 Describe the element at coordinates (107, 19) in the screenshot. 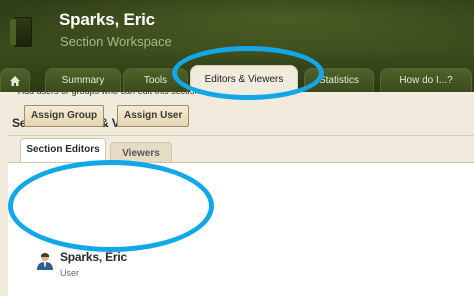

I see `workspace-owner-name: Sparks, Eric` at that location.